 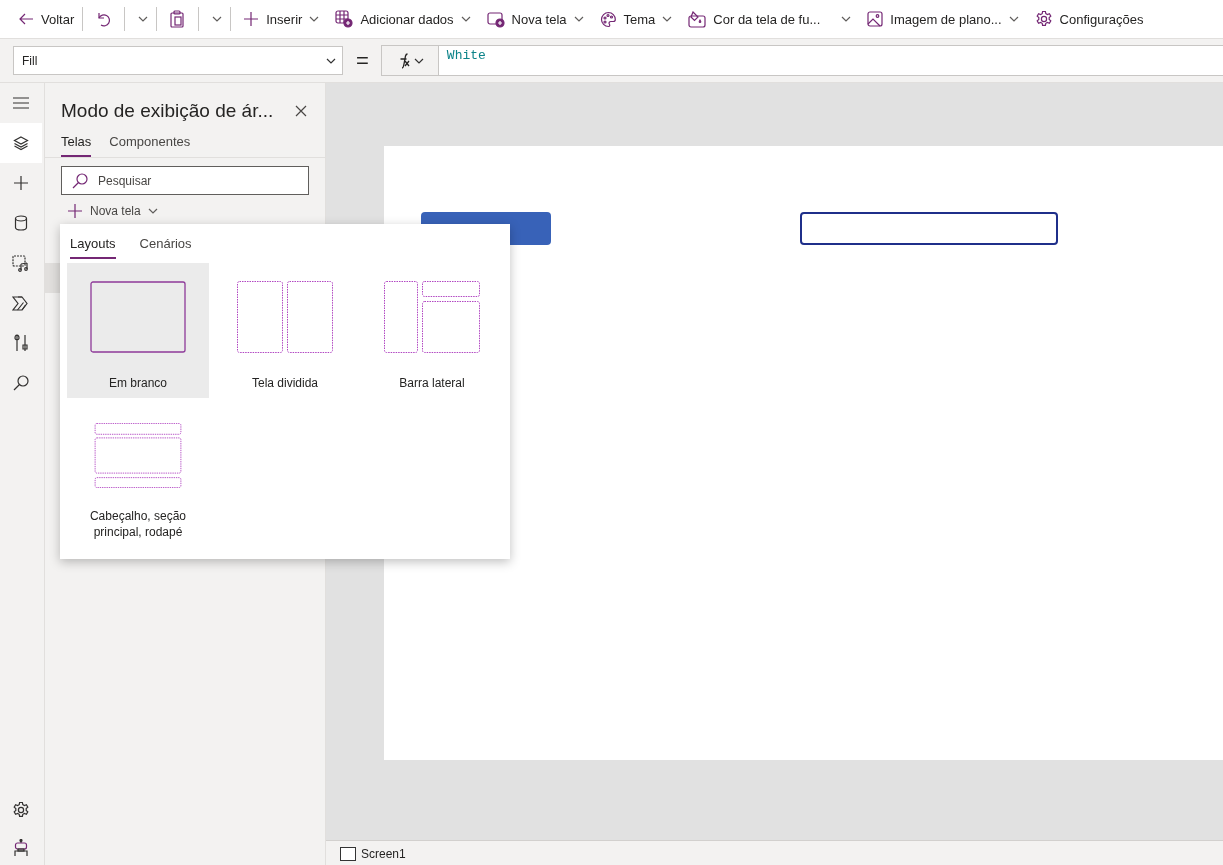 I want to click on theme-button: Tema, so click(x=636, y=19).